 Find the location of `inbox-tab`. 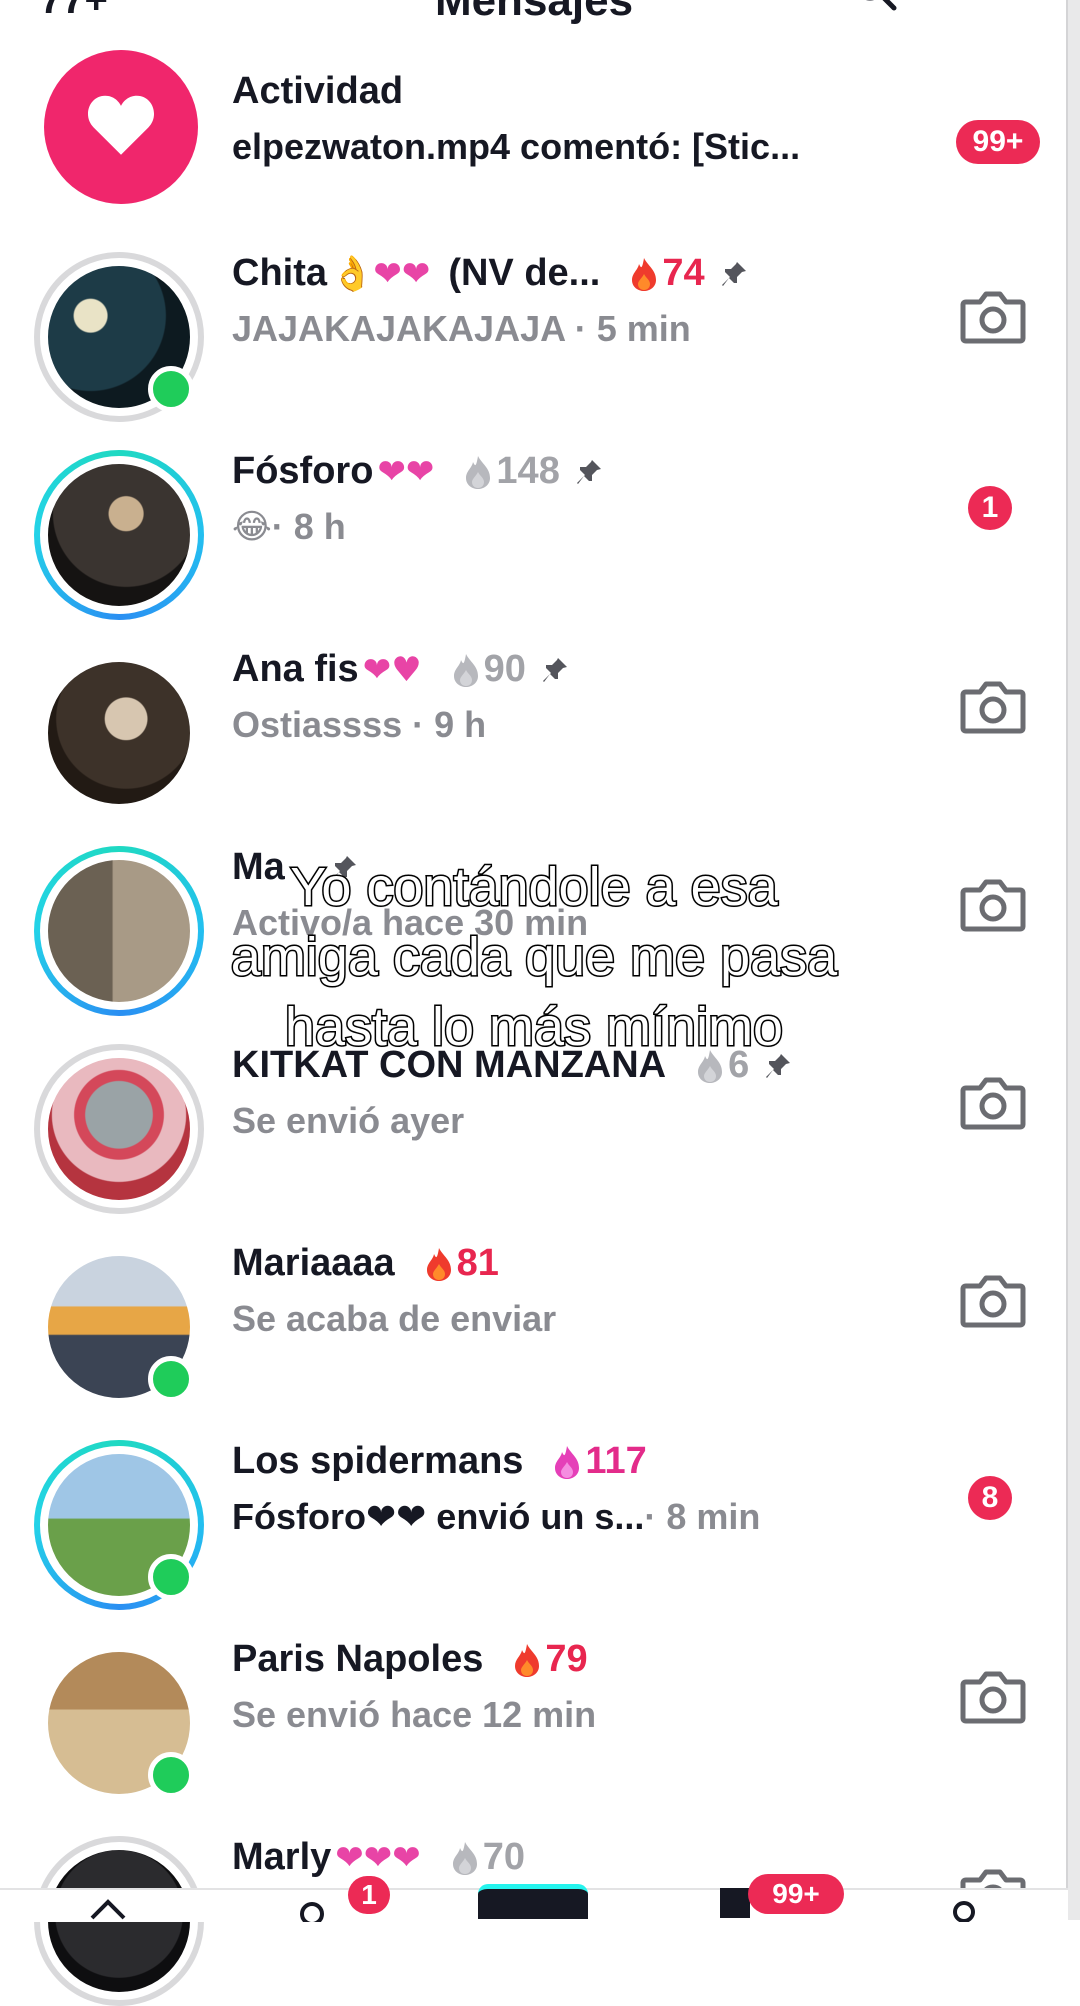

inbox-tab is located at coordinates (735, 1903).